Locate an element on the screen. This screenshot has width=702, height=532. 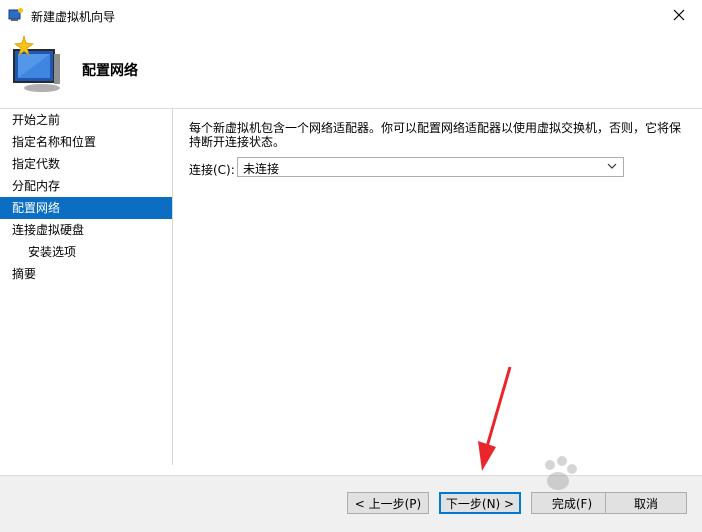
chevron-down-icon is located at coordinates (612, 166).